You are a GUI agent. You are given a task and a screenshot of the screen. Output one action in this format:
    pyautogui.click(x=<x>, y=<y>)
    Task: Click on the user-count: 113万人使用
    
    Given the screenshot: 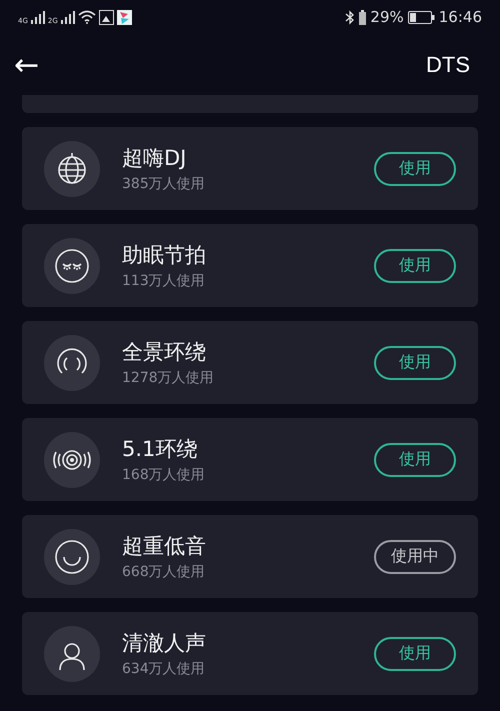 What is the action you would take?
    pyautogui.click(x=164, y=281)
    